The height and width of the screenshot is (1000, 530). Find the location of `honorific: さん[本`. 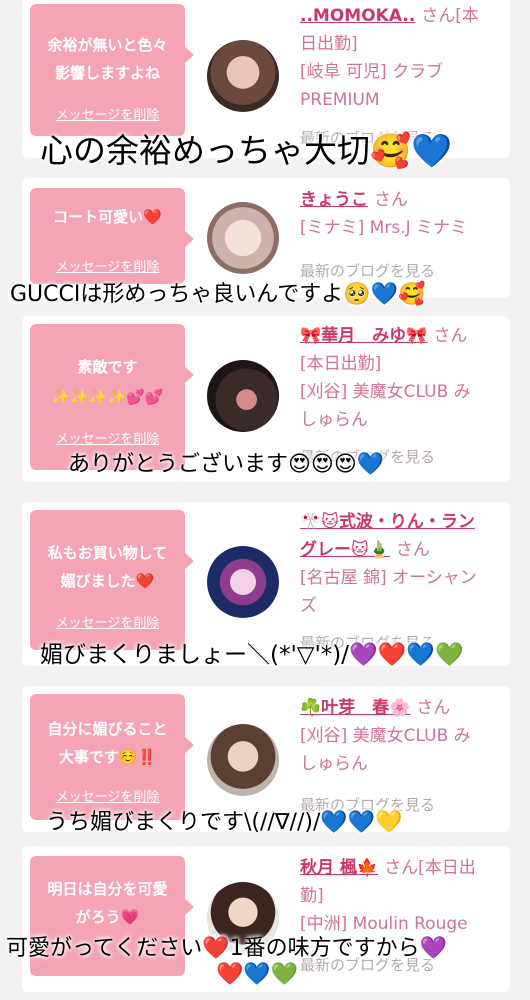

honorific: さん[本 is located at coordinates (450, 16).